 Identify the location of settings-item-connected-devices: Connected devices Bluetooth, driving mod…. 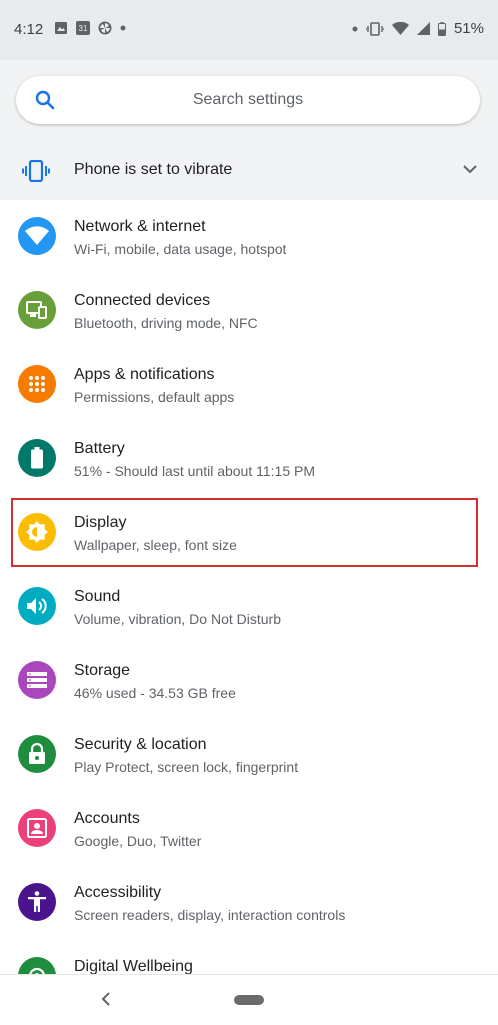
(249, 311).